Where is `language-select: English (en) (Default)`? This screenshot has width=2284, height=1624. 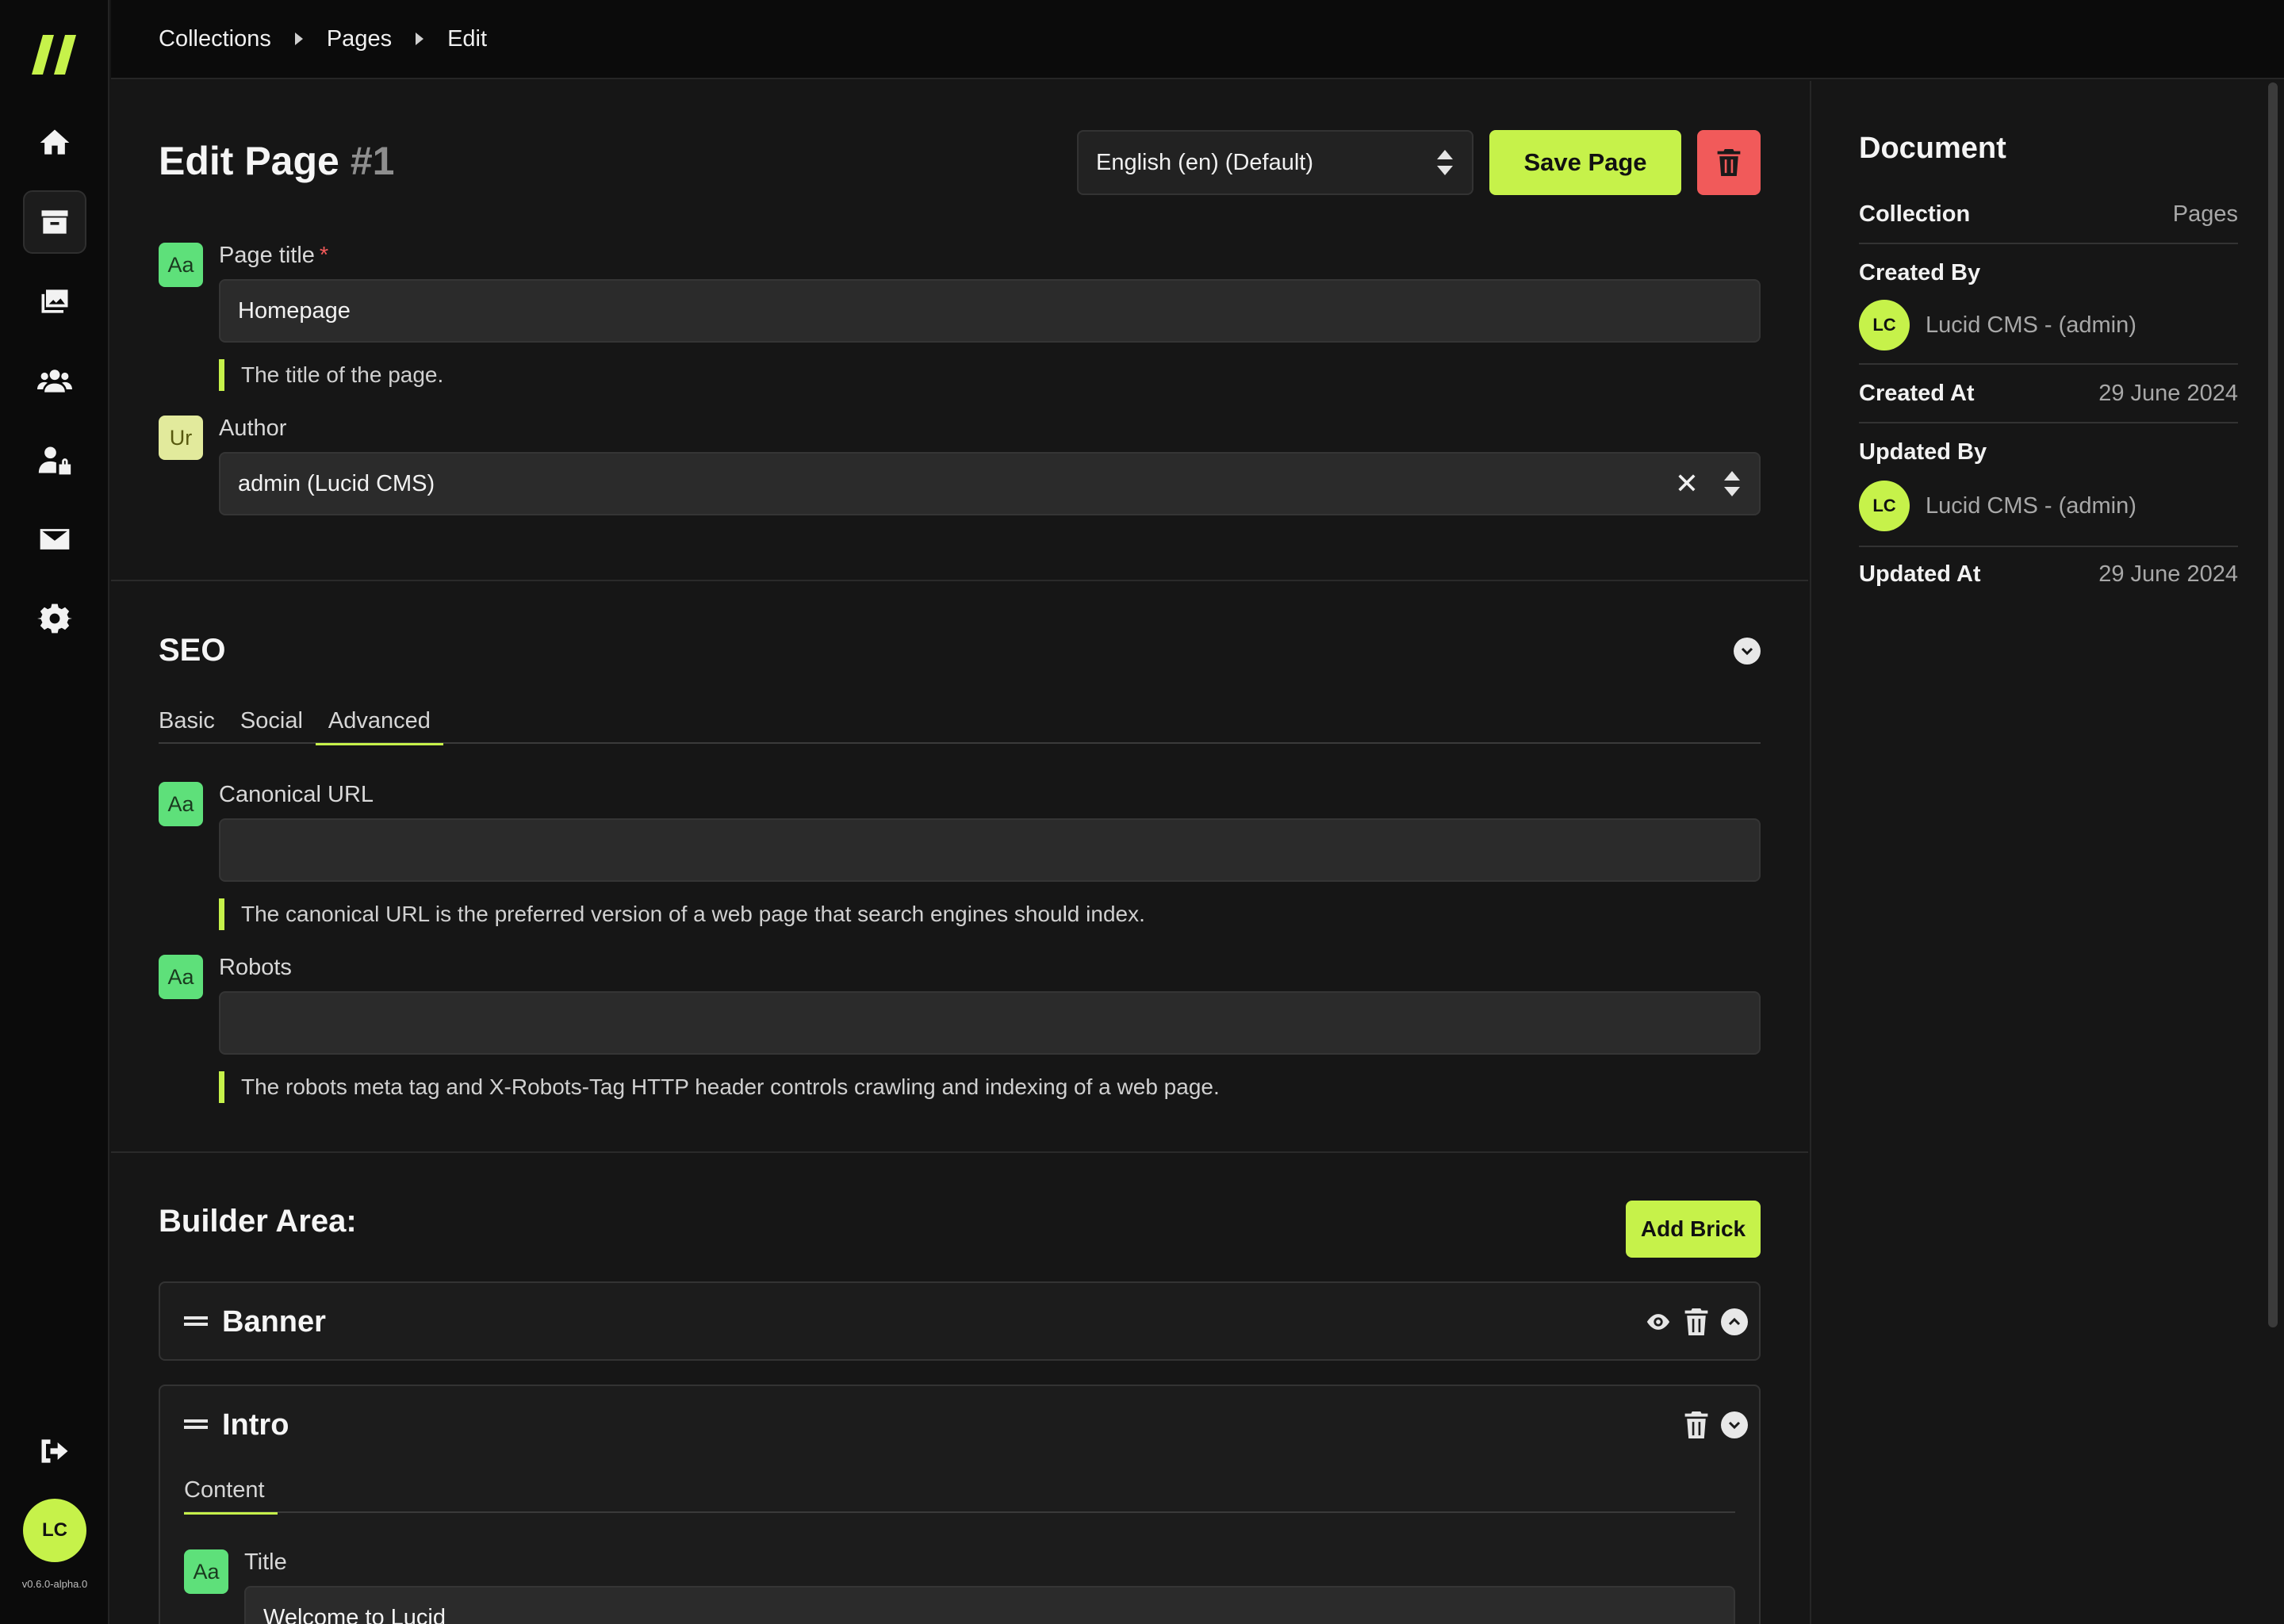 language-select: English (en) (Default) is located at coordinates (1275, 162).